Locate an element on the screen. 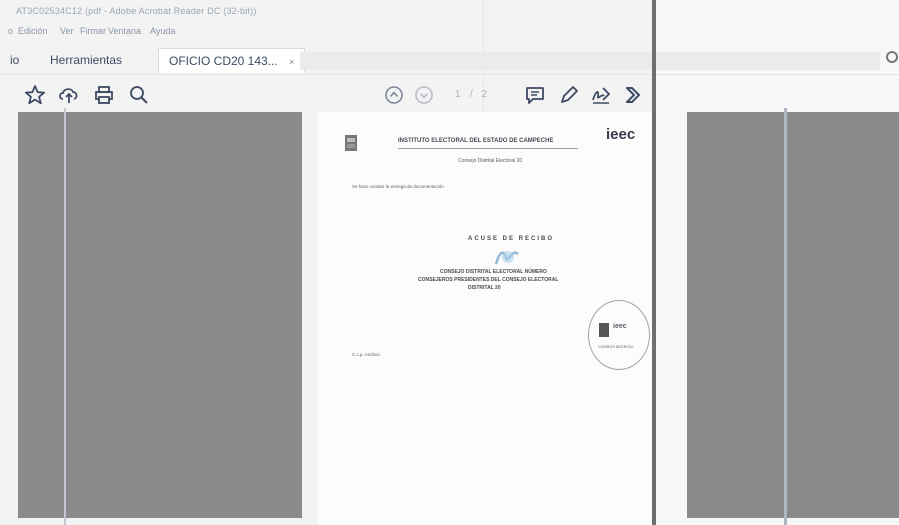 The height and width of the screenshot is (525, 899). page-current: 1 is located at coordinates (459, 94).